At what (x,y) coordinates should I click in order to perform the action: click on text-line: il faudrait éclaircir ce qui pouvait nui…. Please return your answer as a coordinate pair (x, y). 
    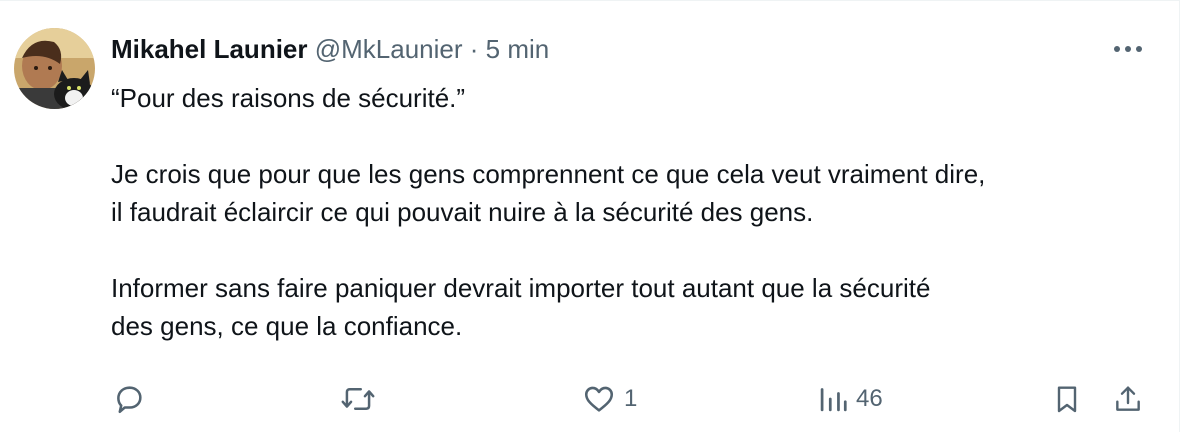
    Looking at the image, I should click on (462, 212).